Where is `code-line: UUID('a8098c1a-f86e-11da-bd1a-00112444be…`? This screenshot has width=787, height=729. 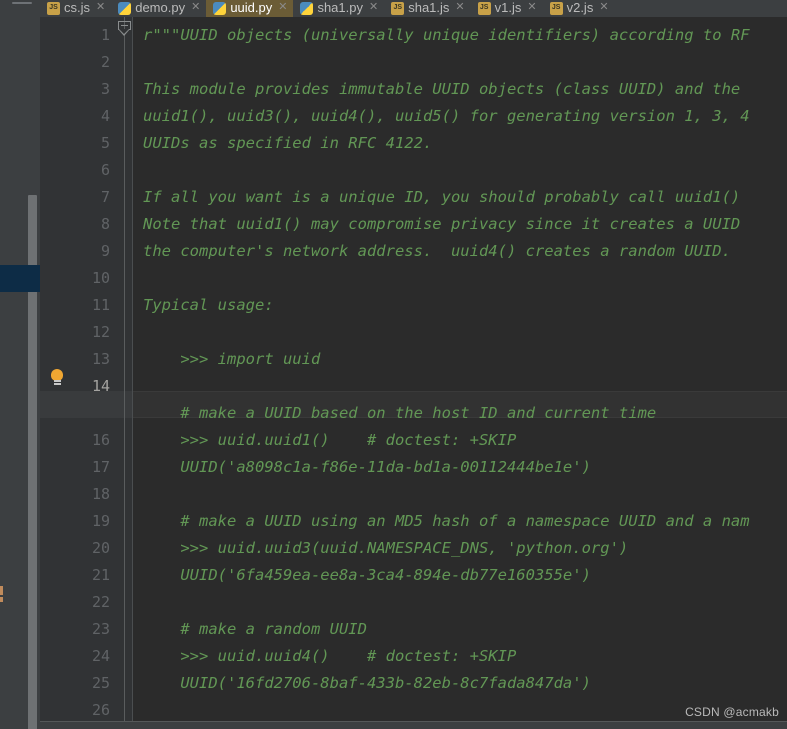 code-line: UUID('a8098c1a-f86e-11da-bd1a-00112444be… is located at coordinates (460, 467).